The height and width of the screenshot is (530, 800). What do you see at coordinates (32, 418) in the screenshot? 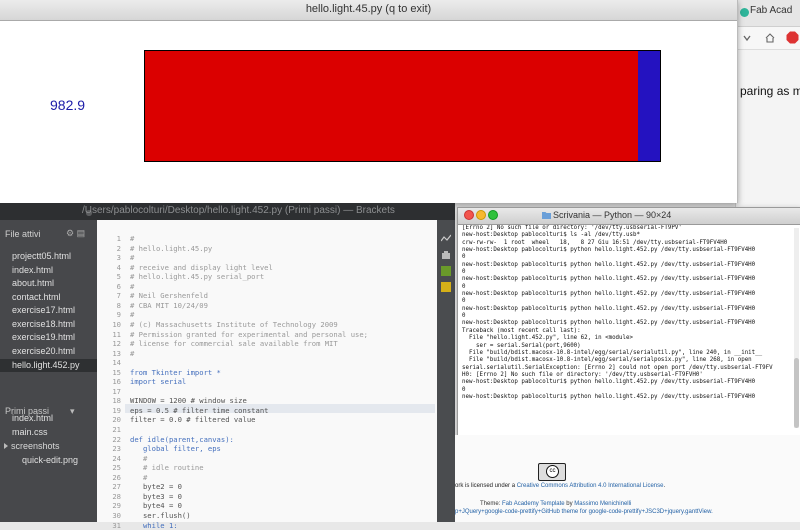
I see `project-file-item: index.html` at bounding box center [32, 418].